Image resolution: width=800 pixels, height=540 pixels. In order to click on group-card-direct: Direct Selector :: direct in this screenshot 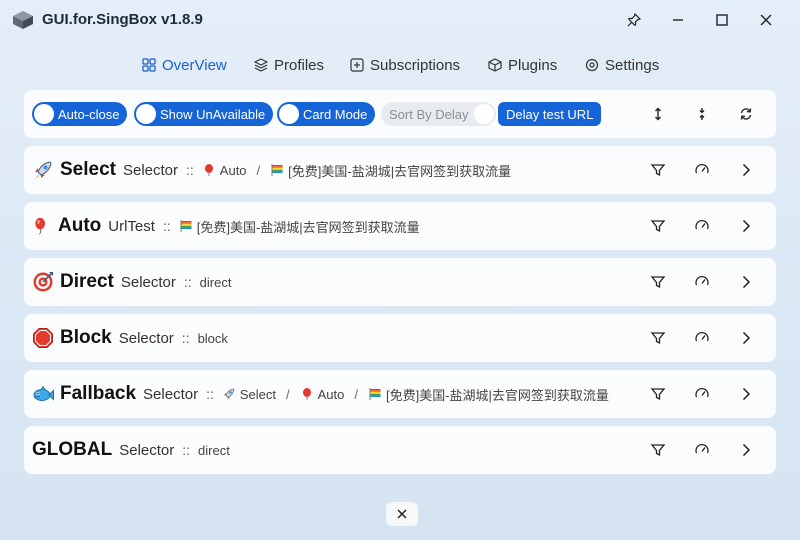, I will do `click(400, 282)`.